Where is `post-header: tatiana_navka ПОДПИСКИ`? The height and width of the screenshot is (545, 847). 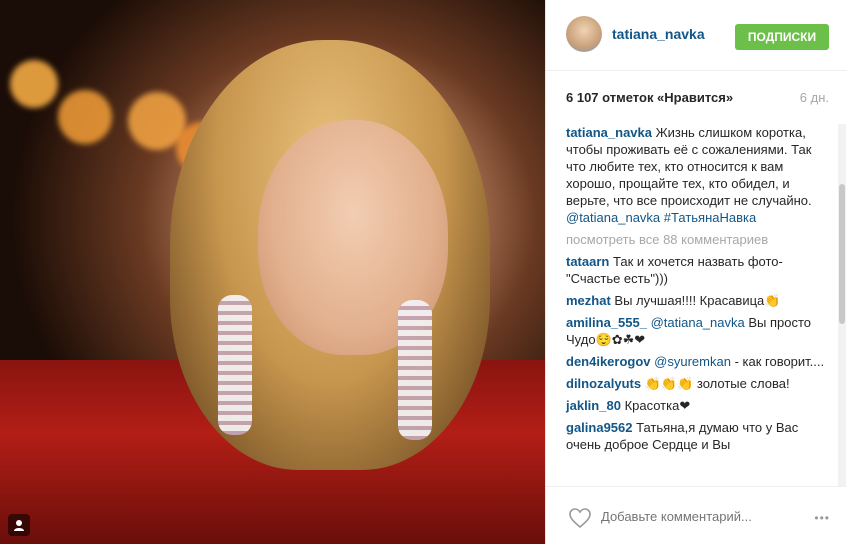 post-header: tatiana_navka ПОДПИСКИ is located at coordinates (696, 35).